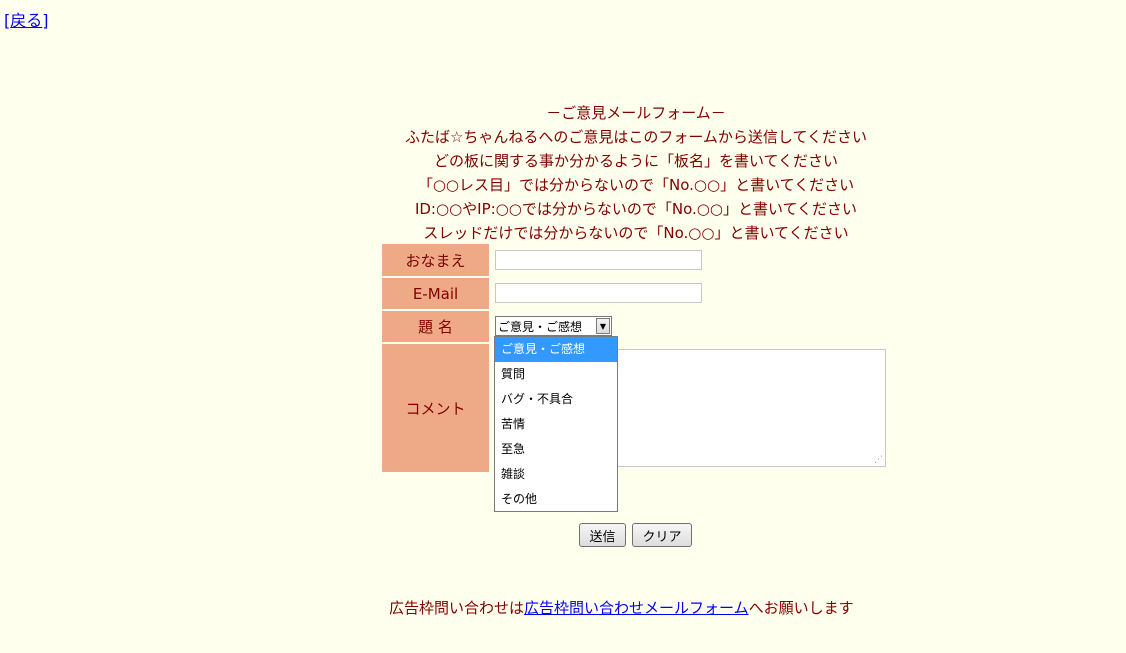 The height and width of the screenshot is (653, 1126). Describe the element at coordinates (878, 460) in the screenshot. I see `resize-grip-icon: ⋰` at that location.